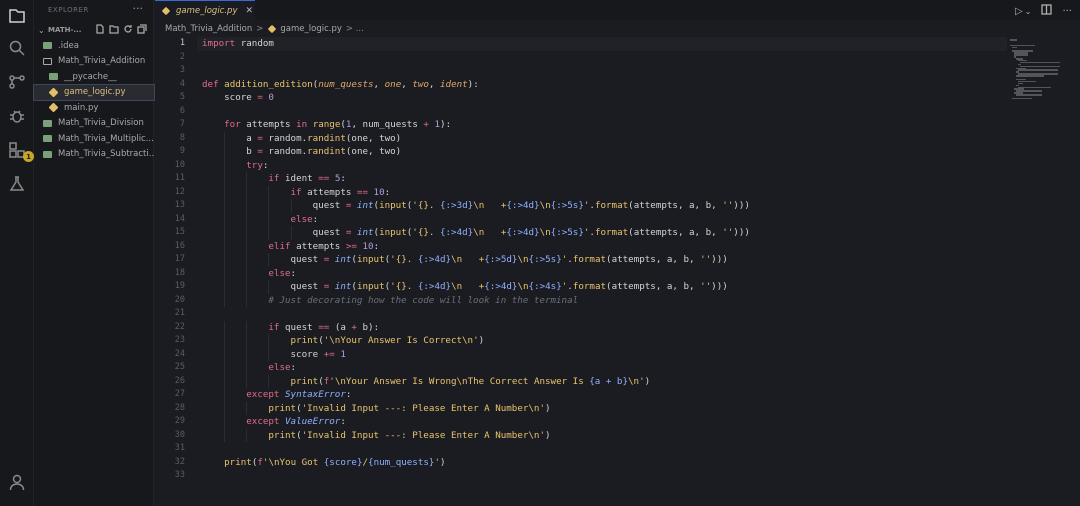 The height and width of the screenshot is (506, 1080). Describe the element at coordinates (94, 46) in the screenshot. I see `tree-item: .idea` at that location.